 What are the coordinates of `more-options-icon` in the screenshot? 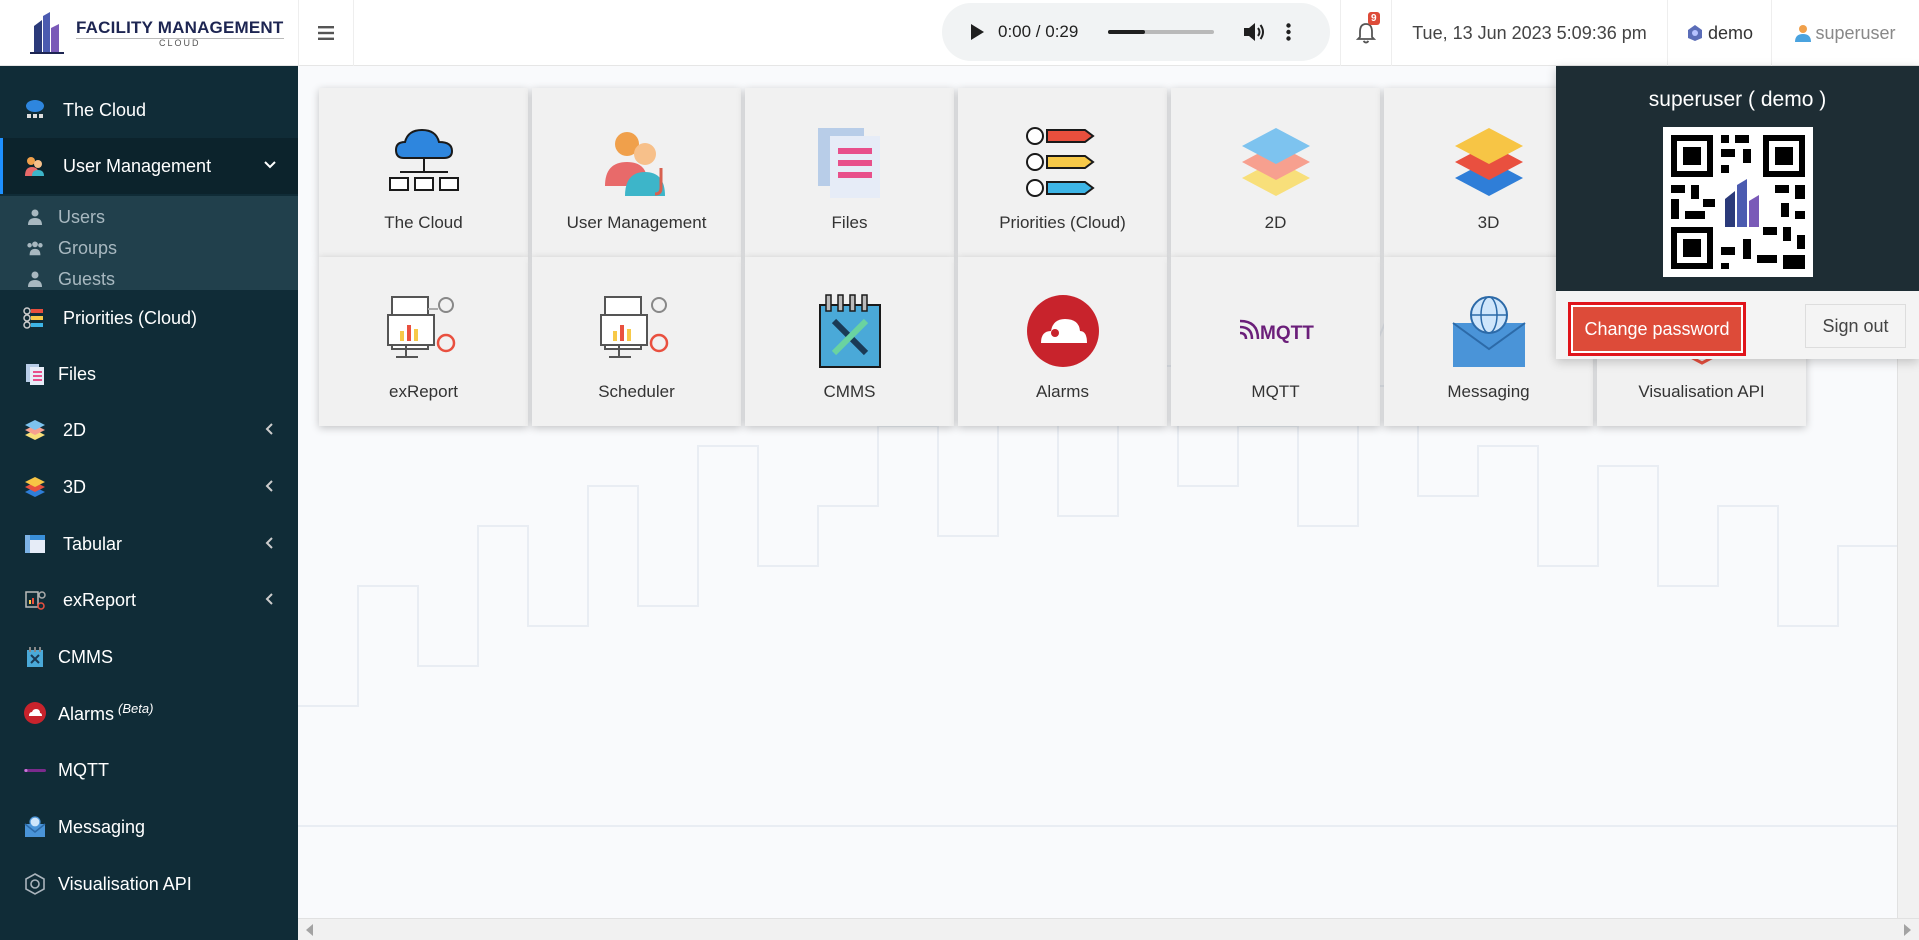 It's located at (1288, 32).